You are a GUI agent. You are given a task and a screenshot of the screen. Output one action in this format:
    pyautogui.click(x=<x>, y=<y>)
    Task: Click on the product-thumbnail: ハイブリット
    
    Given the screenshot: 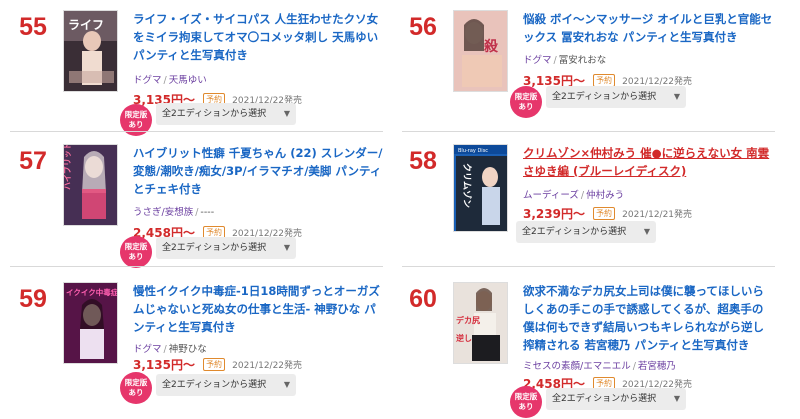 What is the action you would take?
    pyautogui.click(x=90, y=185)
    